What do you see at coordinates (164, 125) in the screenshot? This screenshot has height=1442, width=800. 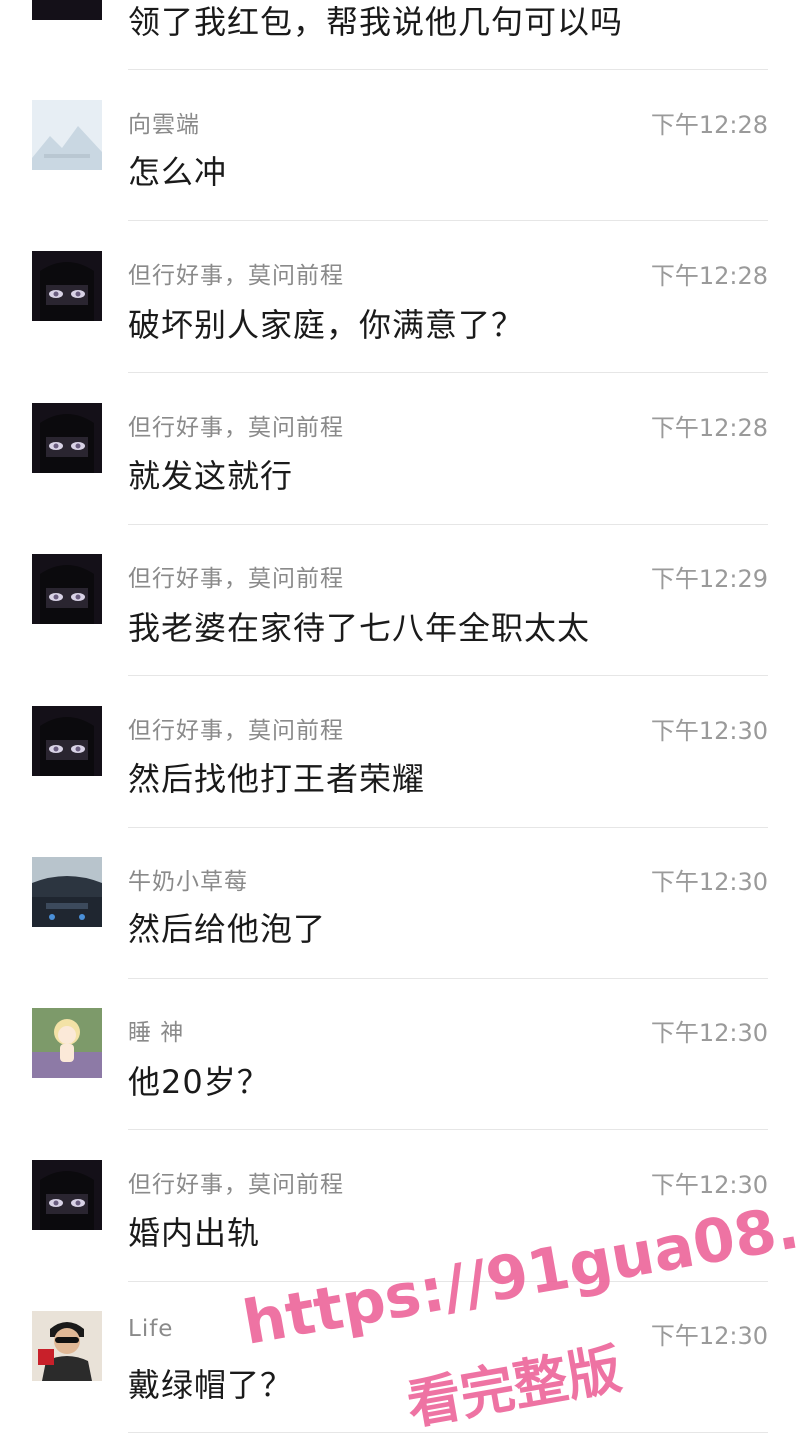 I see `sender-name: 向雲端` at bounding box center [164, 125].